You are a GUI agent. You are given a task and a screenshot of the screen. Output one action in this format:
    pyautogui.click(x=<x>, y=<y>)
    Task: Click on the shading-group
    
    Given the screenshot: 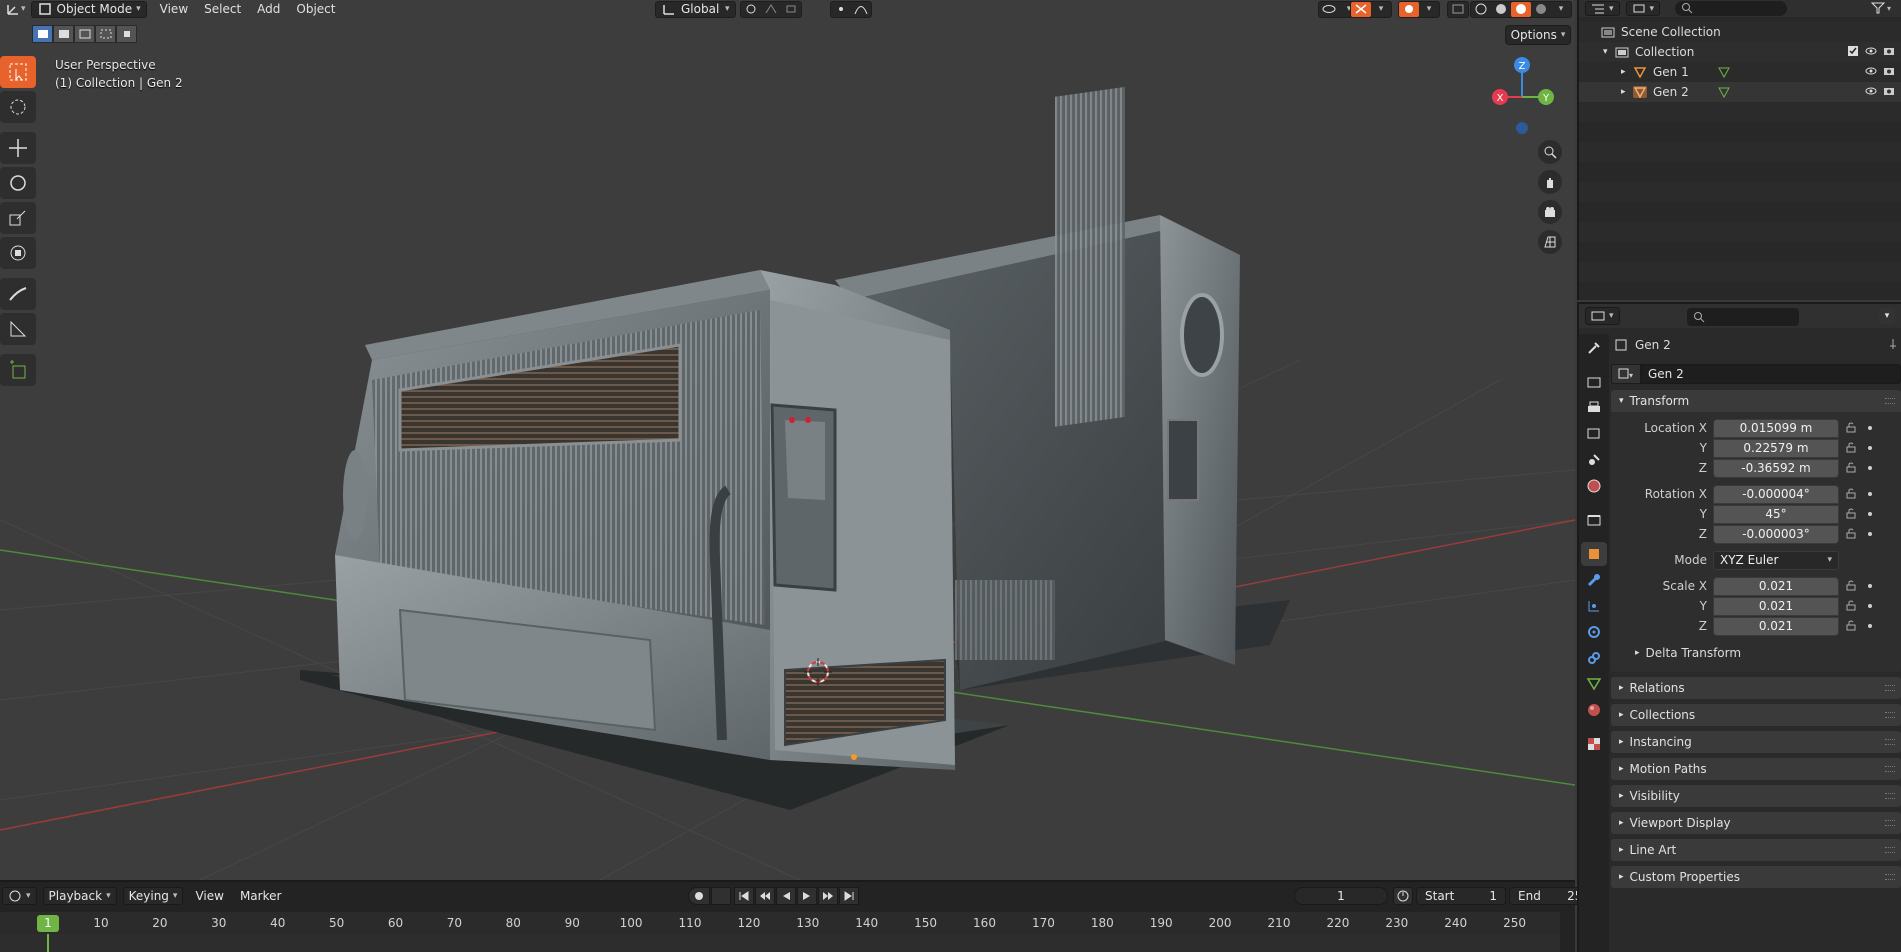 What is the action you would take?
    pyautogui.click(x=1458, y=9)
    